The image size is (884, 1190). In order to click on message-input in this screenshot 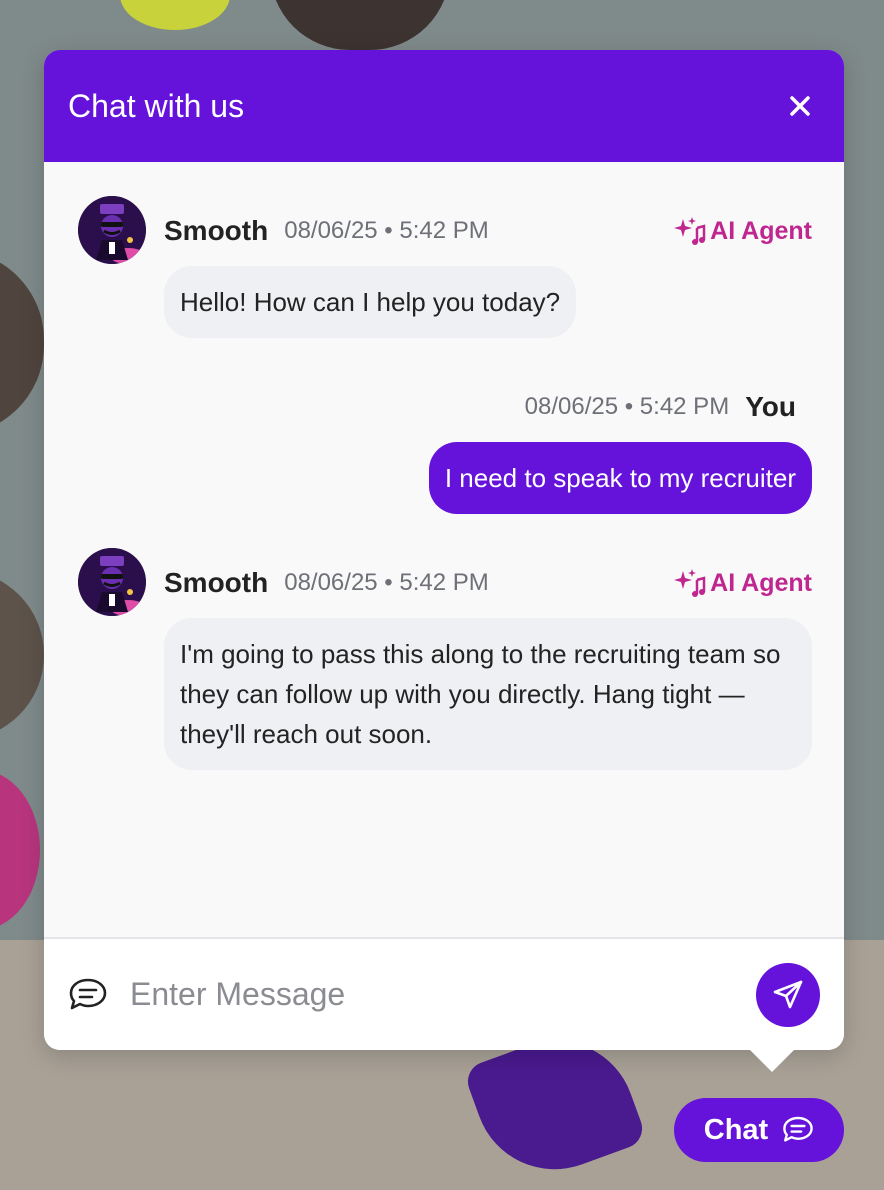, I will do `click(442, 994)`.